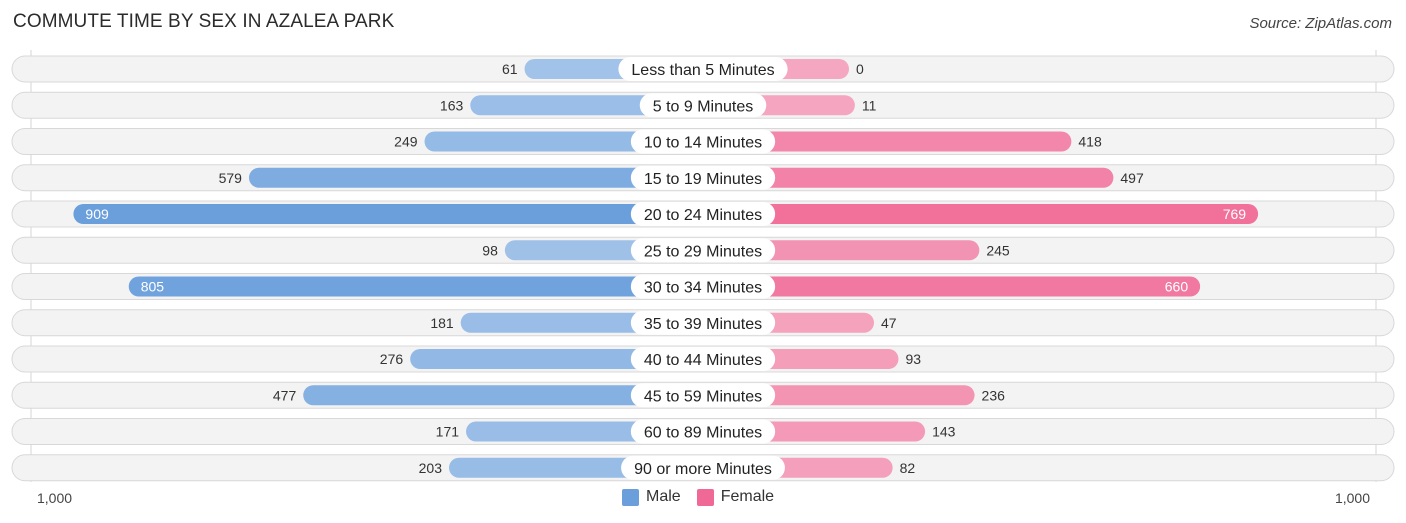 Image resolution: width=1406 pixels, height=523 pixels. I want to click on category-label: 90 or more Minutes, so click(703, 469).